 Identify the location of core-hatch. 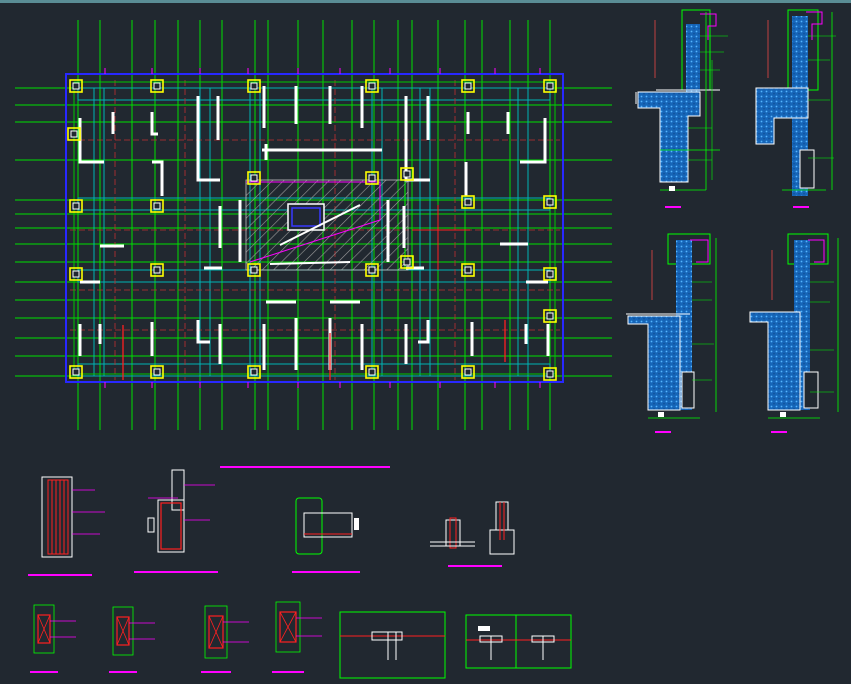
(327, 225).